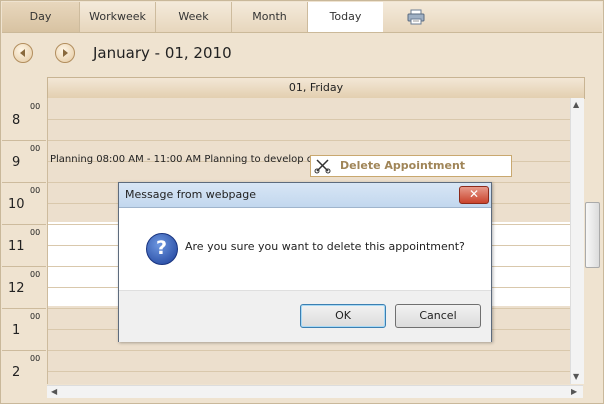 Image resolution: width=604 pixels, height=404 pixels. Describe the element at coordinates (316, 88) in the screenshot. I see `day-column-header: 01, Friday` at that location.